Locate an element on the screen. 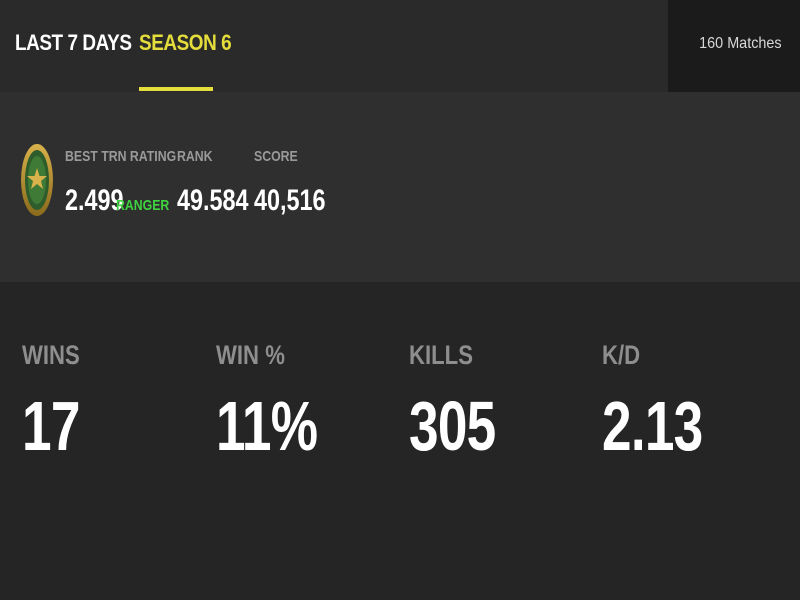  score-value: 40,516 is located at coordinates (290, 200).